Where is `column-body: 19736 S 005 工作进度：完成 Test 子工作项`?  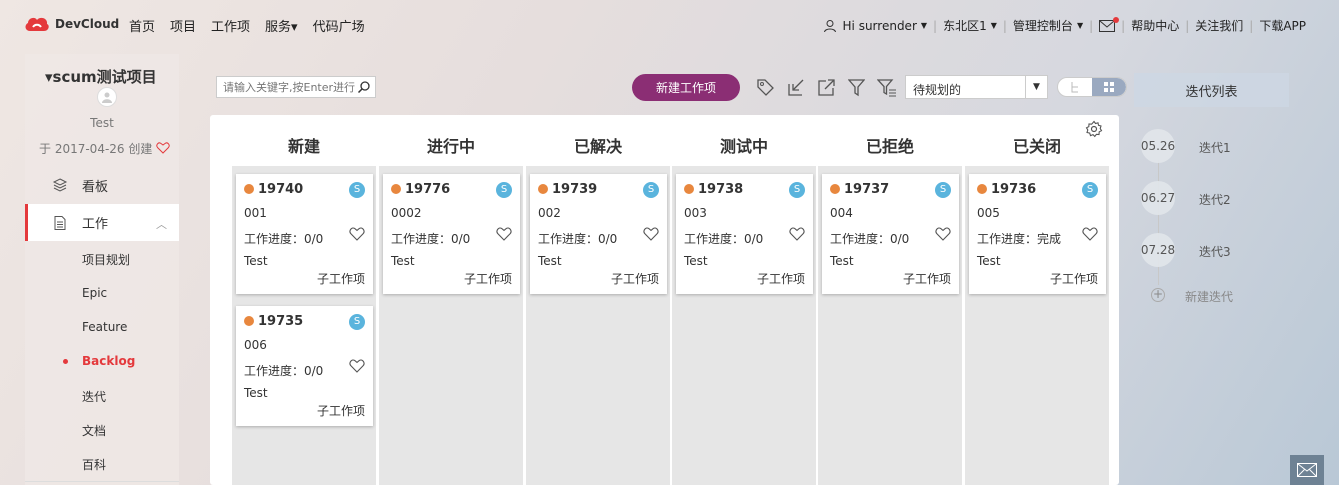 column-body: 19736 S 005 工作进度：完成 Test 子工作项 is located at coordinates (1037, 325).